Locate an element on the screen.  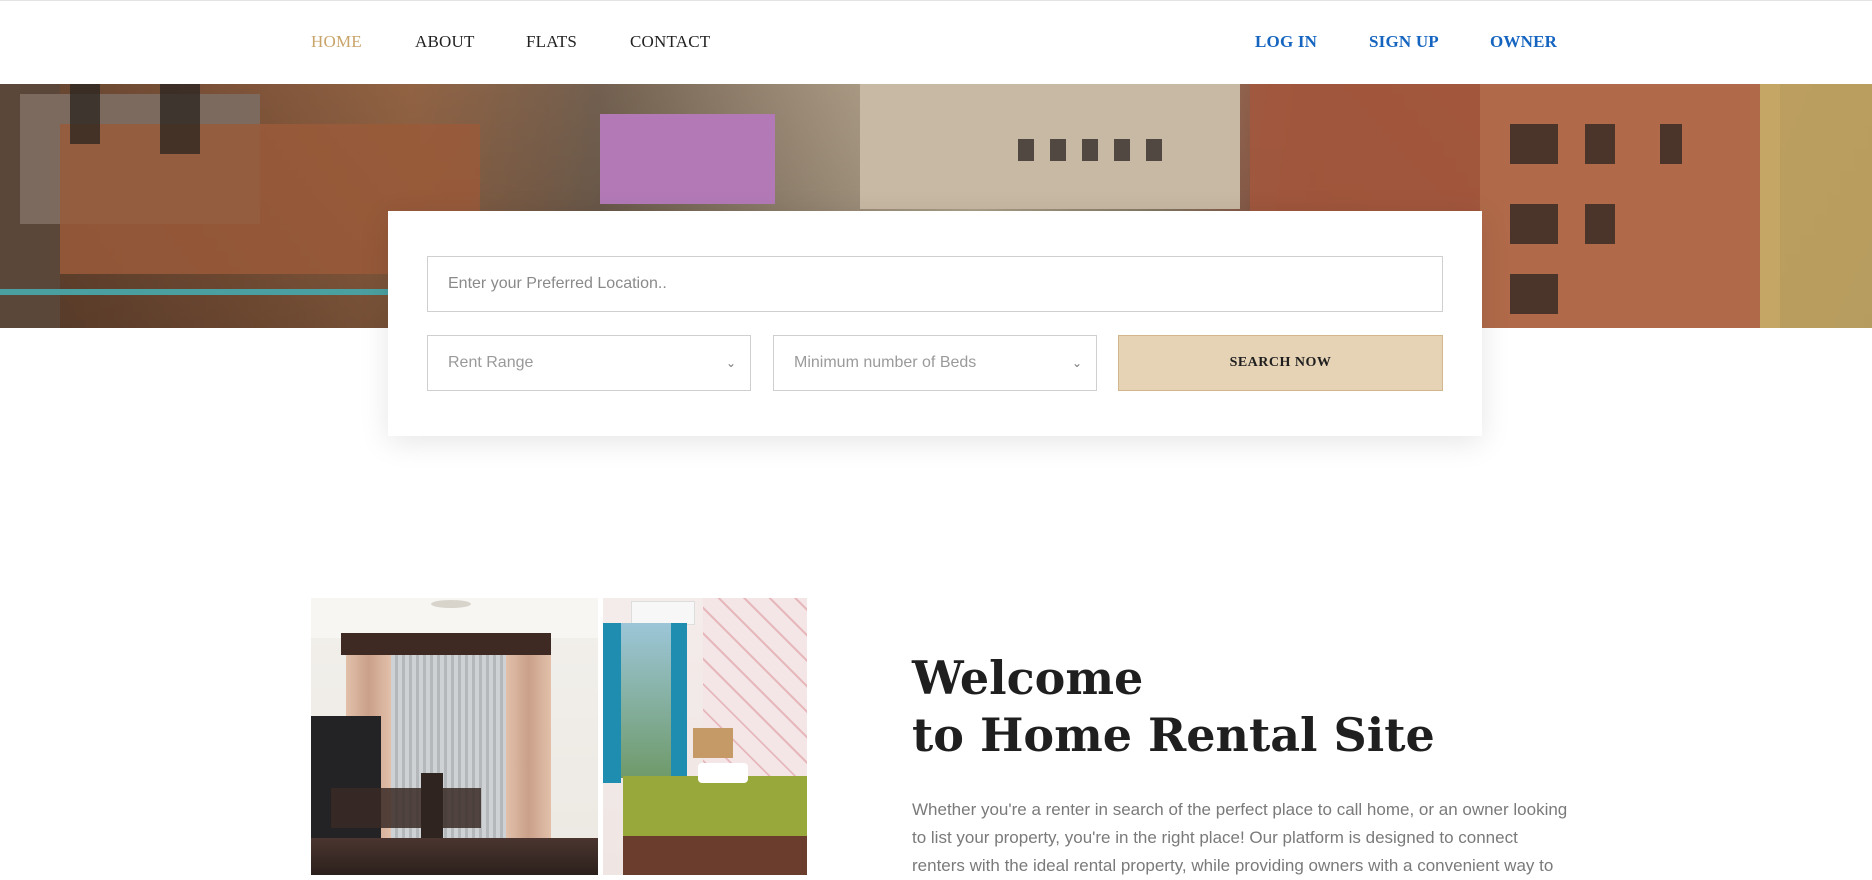
min-beds-label: Minimum number of Beds is located at coordinates (885, 362).